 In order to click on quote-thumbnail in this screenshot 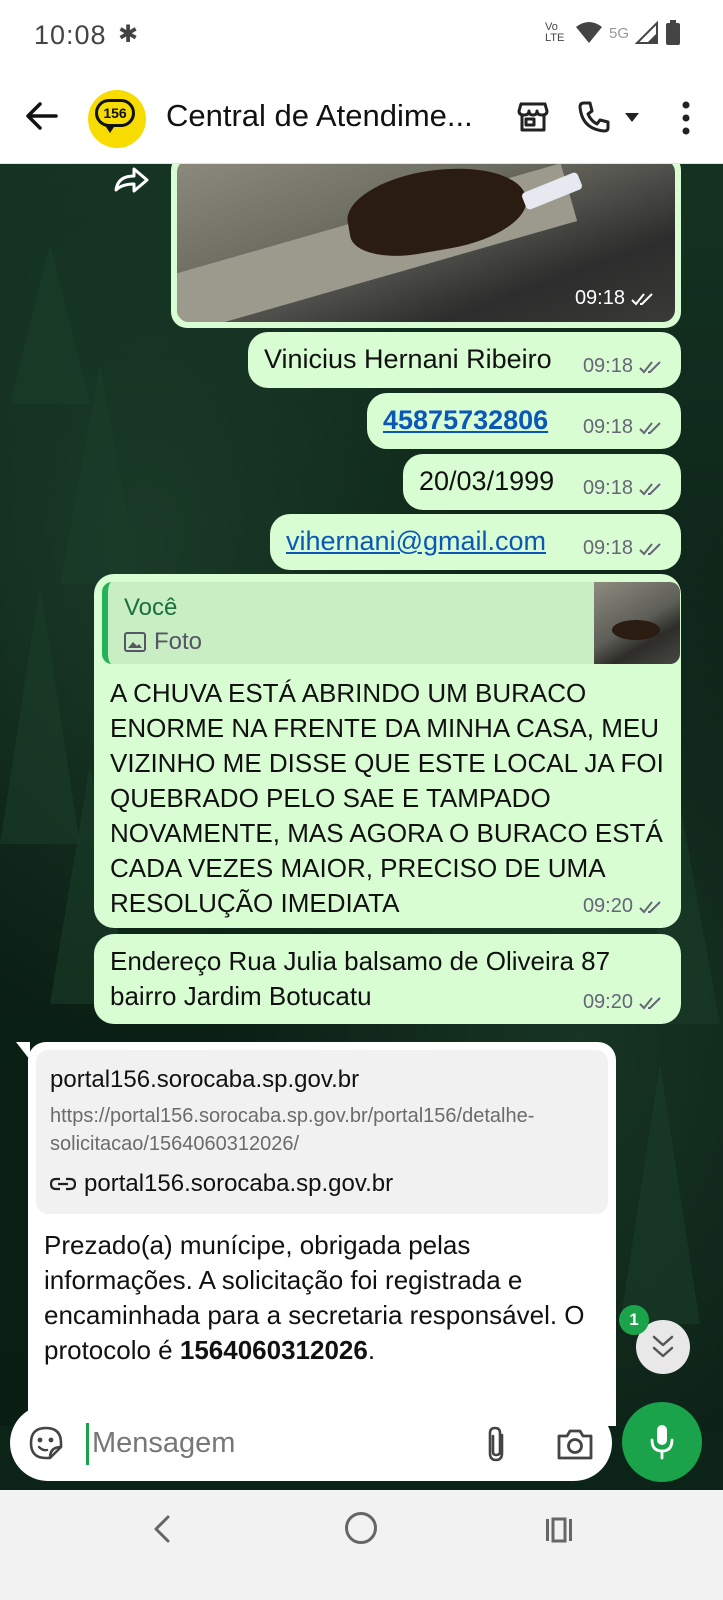, I will do `click(637, 623)`.